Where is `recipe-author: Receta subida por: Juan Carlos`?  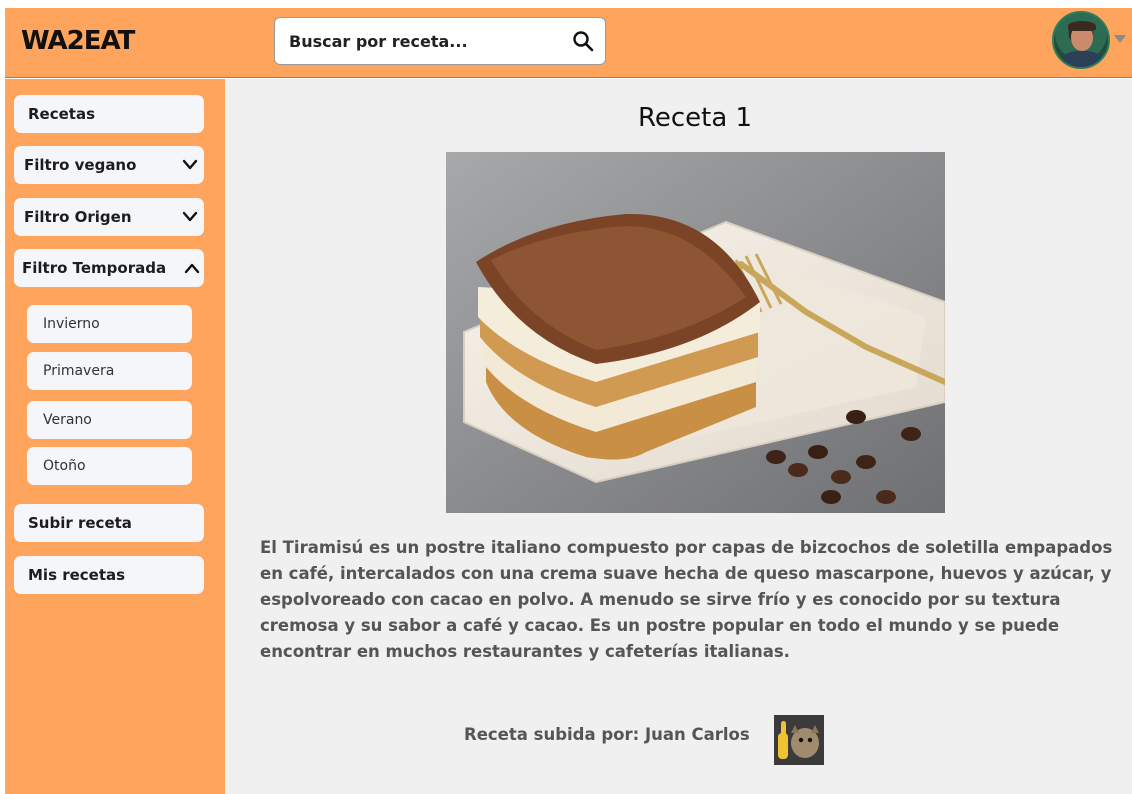 recipe-author: Receta subida por: Juan Carlos is located at coordinates (607, 734).